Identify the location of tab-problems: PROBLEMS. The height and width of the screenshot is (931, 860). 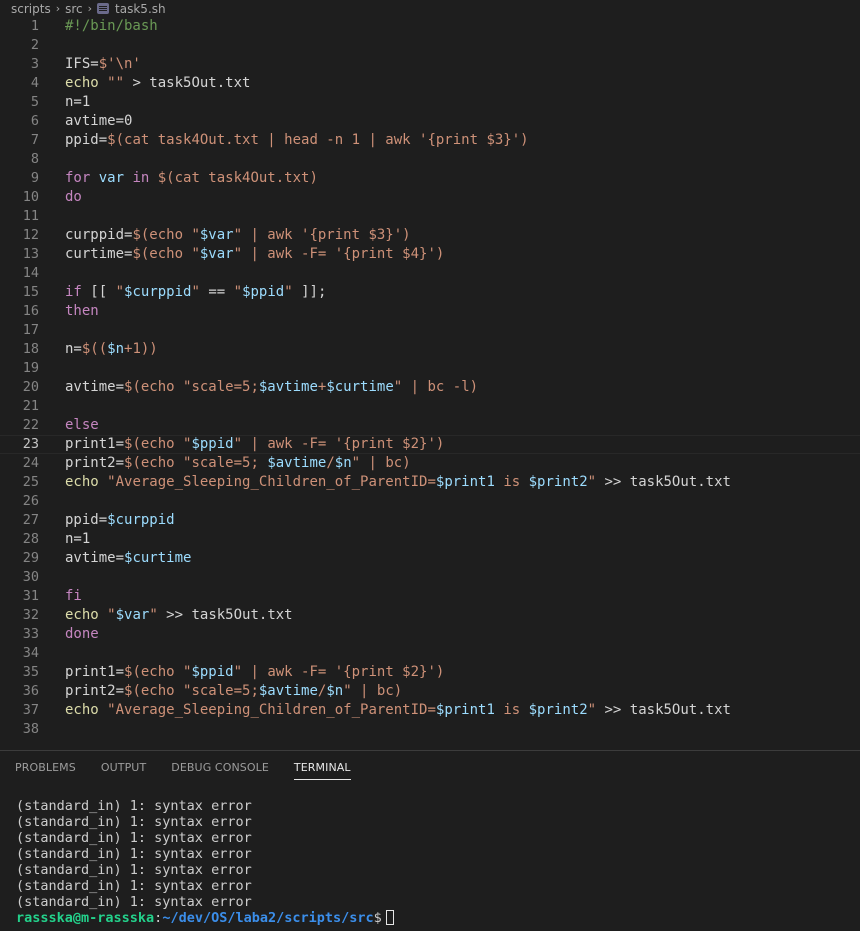
(45, 768).